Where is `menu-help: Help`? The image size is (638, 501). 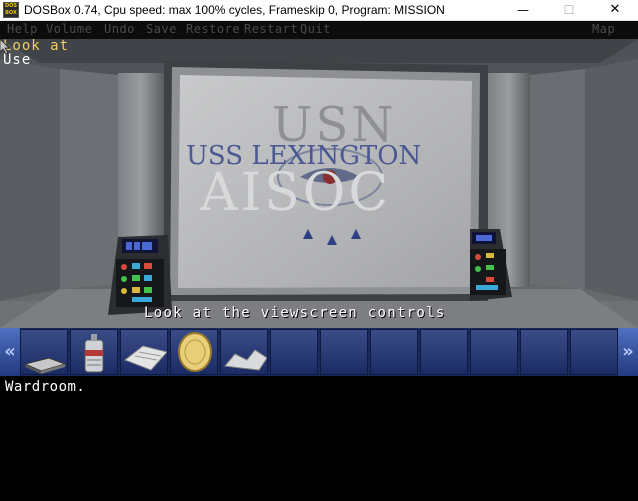 menu-help: Help is located at coordinates (22, 29).